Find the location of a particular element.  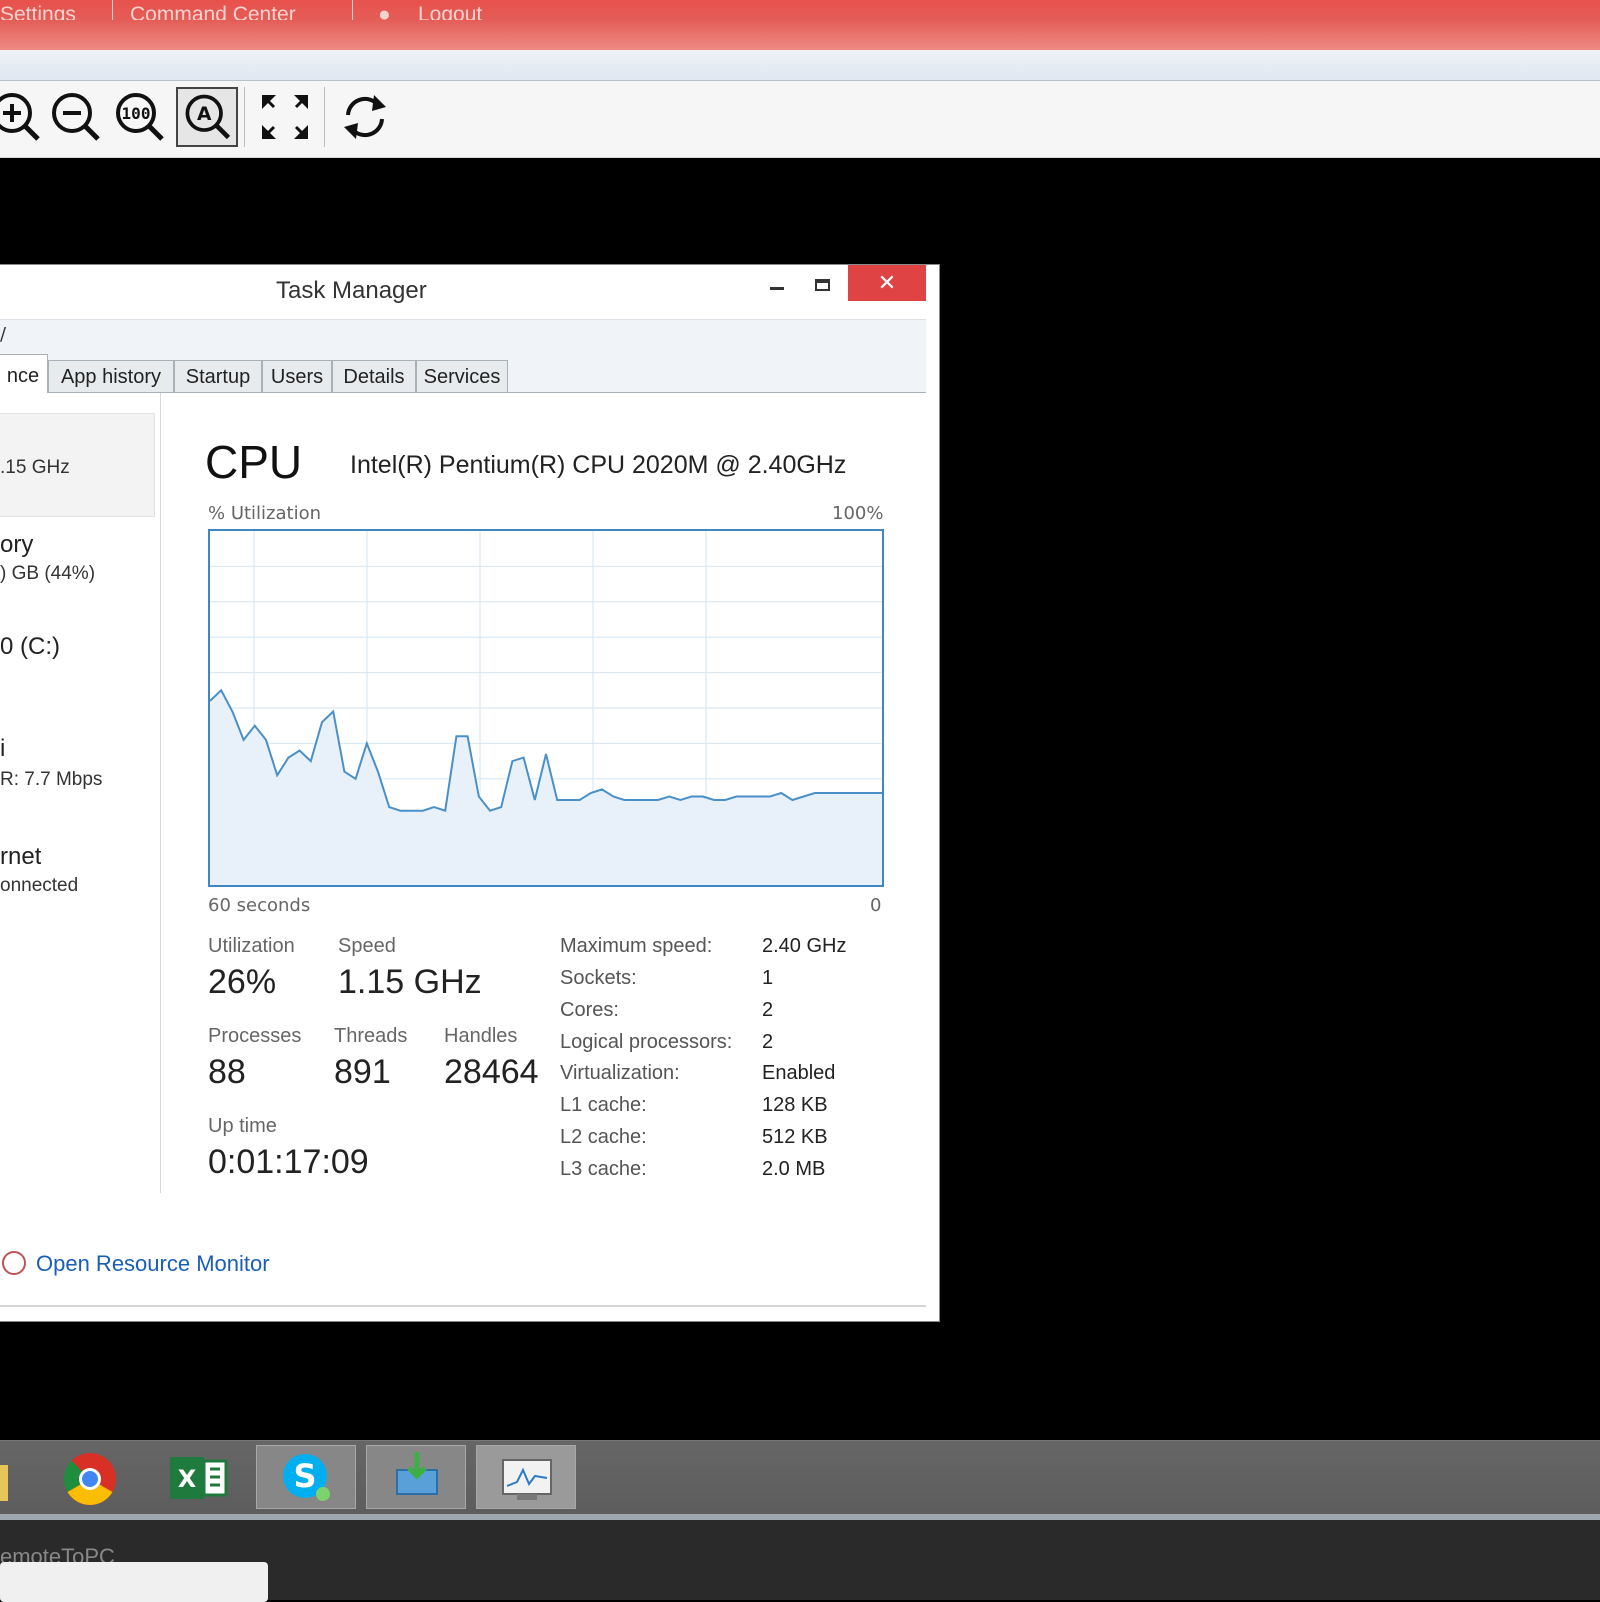

sidebar-item-ethernet: rnet is located at coordinates (20, 857).